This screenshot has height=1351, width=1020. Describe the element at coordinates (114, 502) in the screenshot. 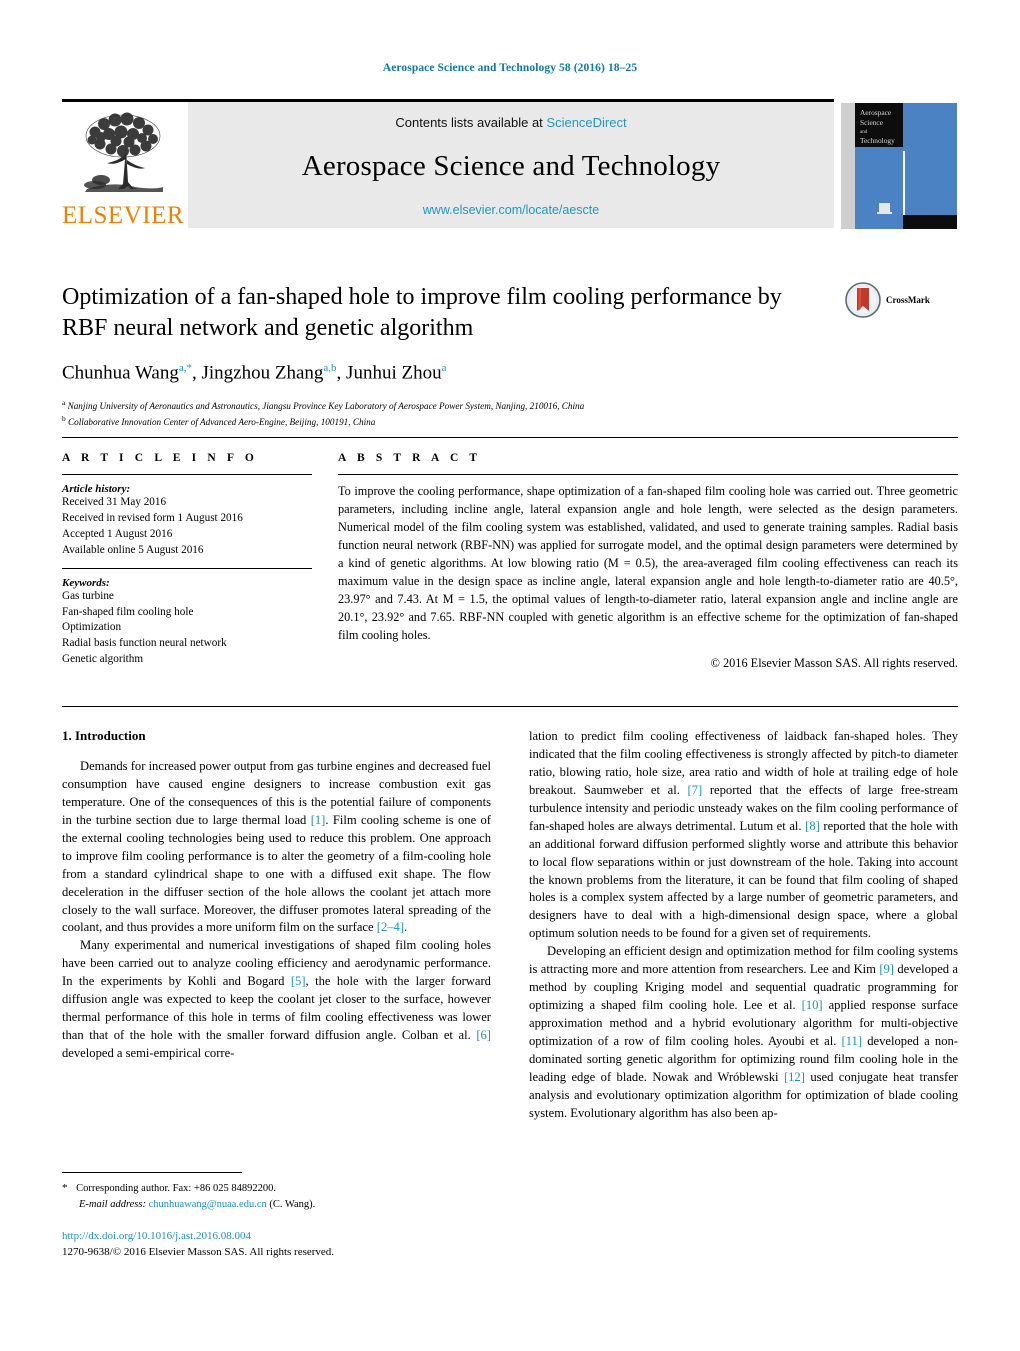

I see `article-history-item: Received 31 May 2016` at that location.